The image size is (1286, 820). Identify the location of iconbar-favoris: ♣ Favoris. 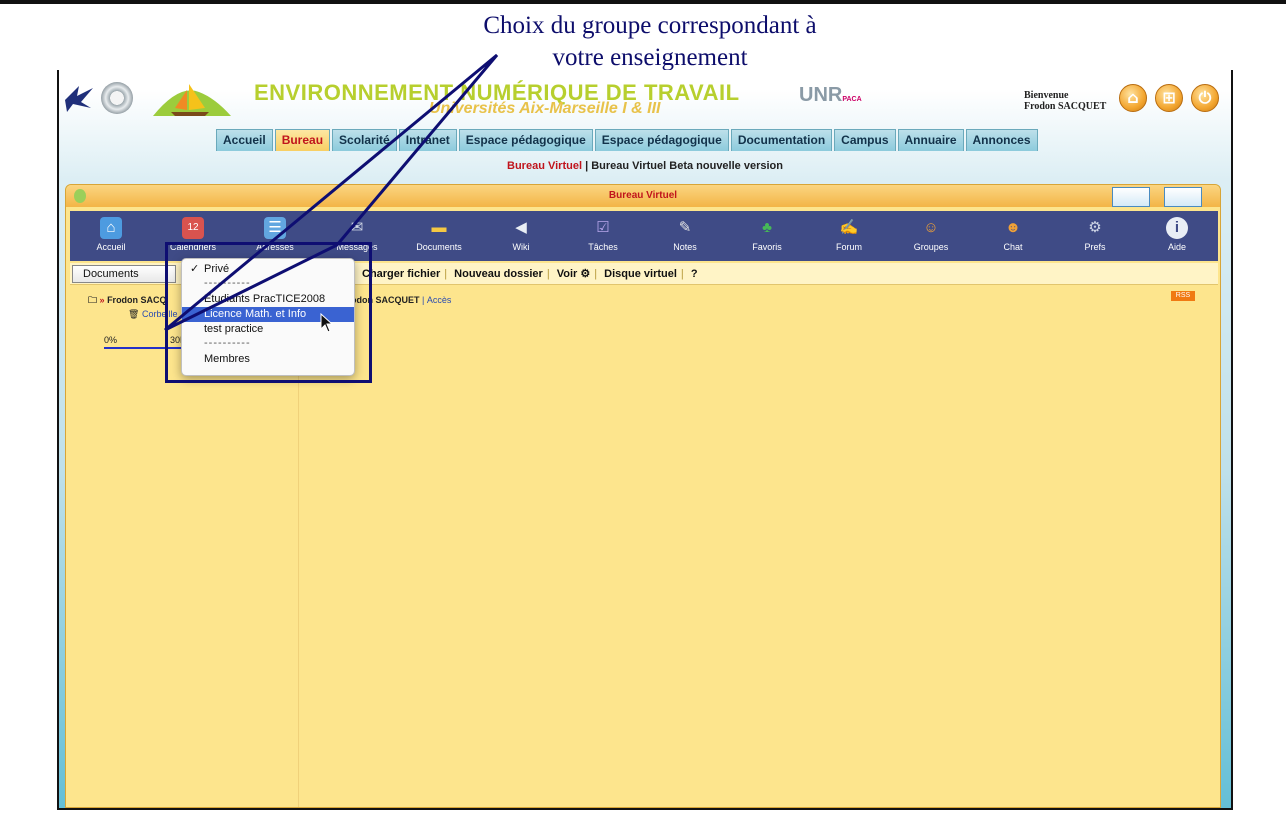
(767, 236).